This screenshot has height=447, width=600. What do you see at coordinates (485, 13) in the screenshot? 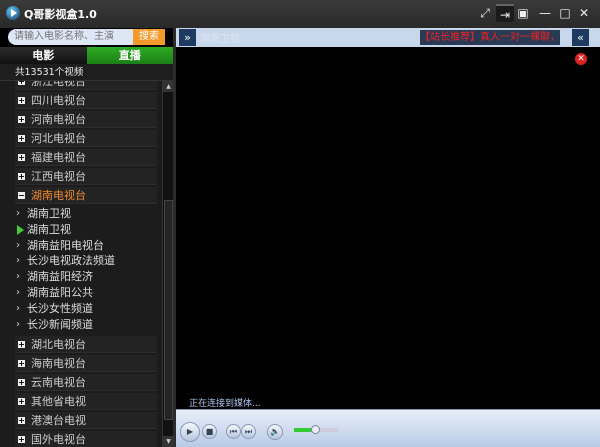
I see `expand-icon: ⤢` at bounding box center [485, 13].